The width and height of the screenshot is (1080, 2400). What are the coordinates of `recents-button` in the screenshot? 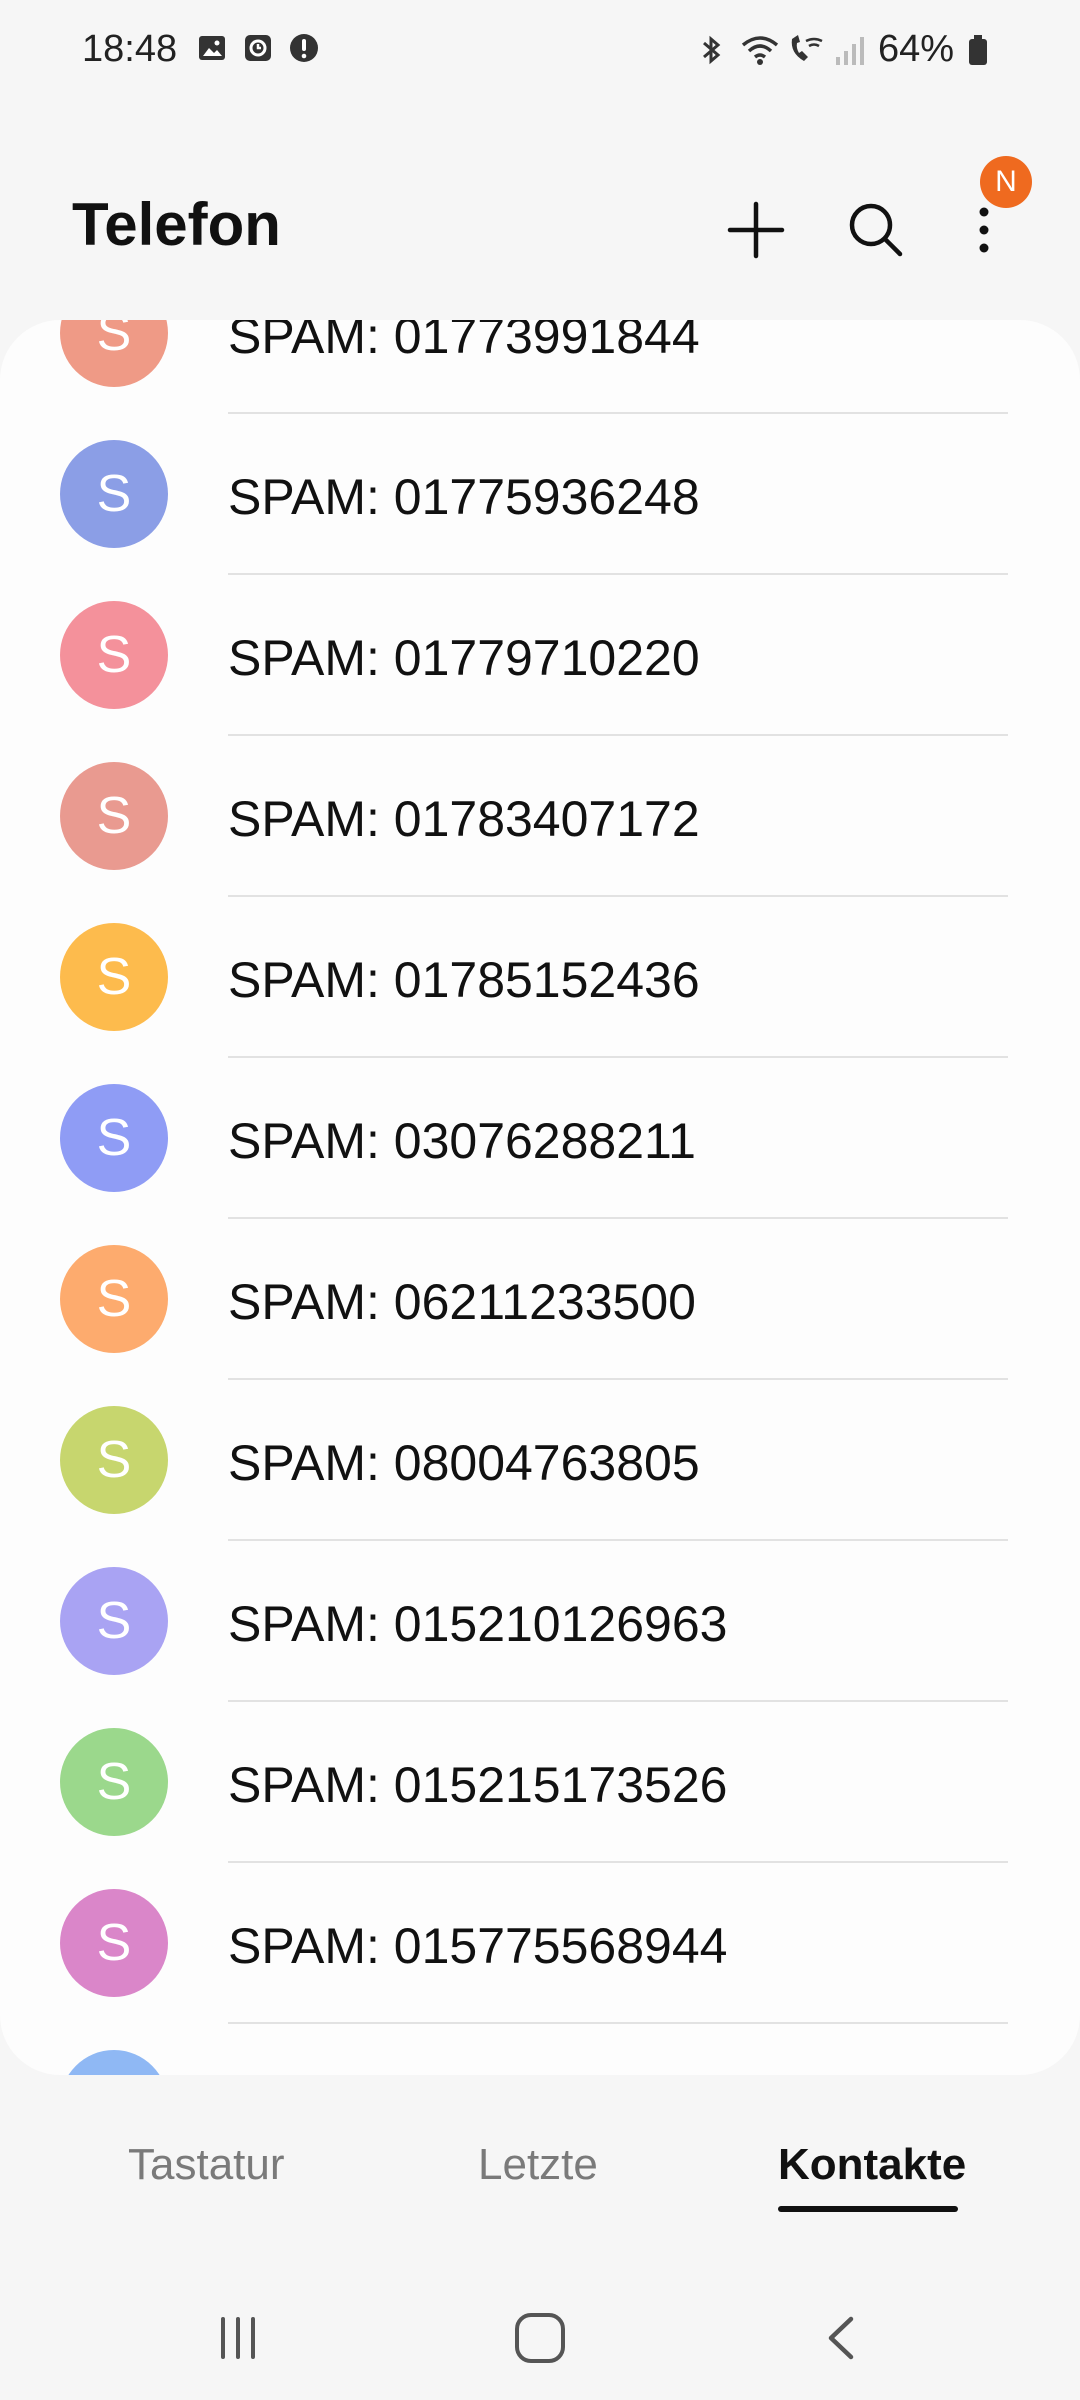 It's located at (238, 2338).